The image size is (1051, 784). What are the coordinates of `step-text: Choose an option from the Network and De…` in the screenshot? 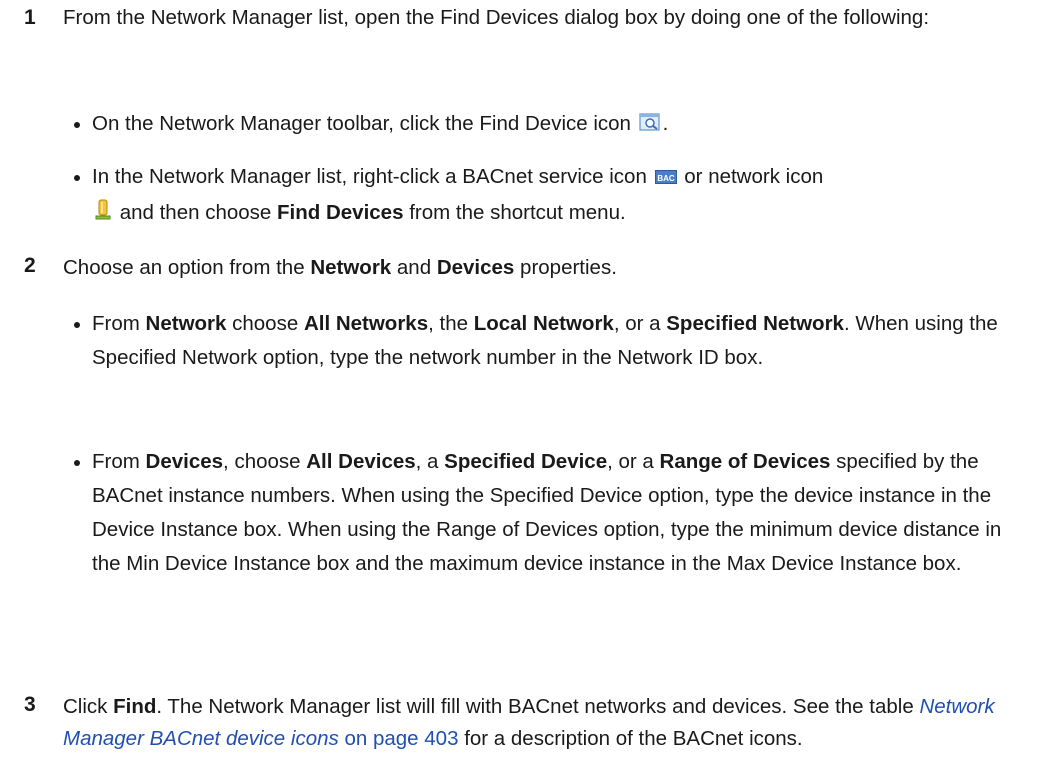 It's located at (340, 267).